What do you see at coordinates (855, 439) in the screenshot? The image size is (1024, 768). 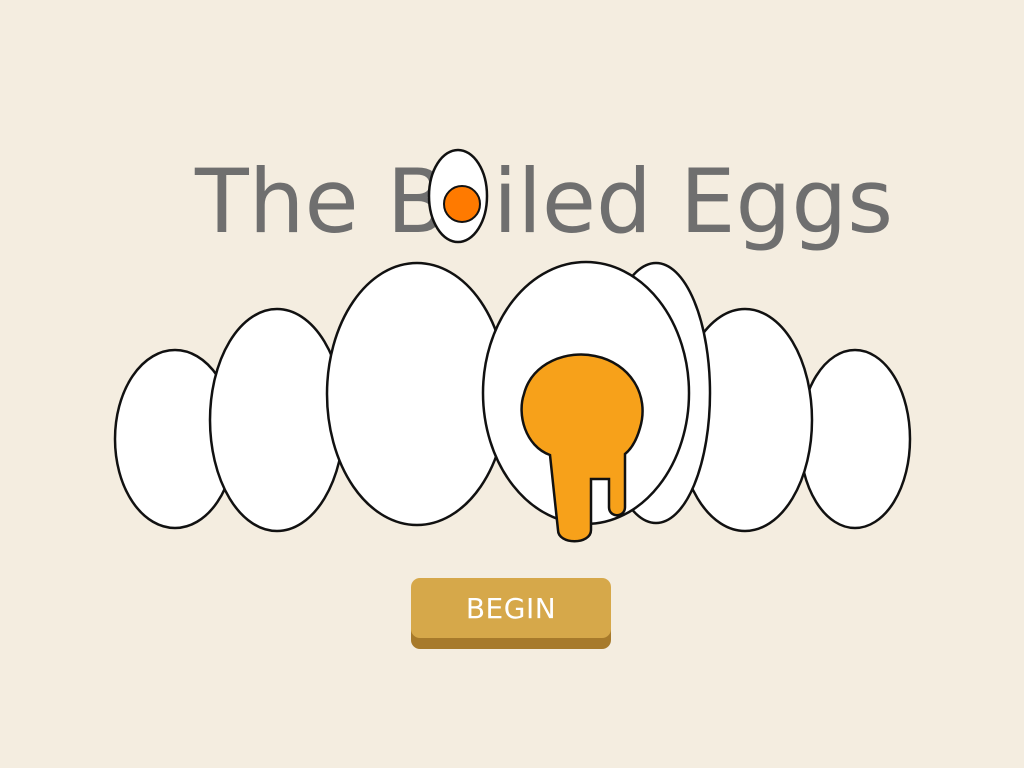 I see `egg-right-outer` at bounding box center [855, 439].